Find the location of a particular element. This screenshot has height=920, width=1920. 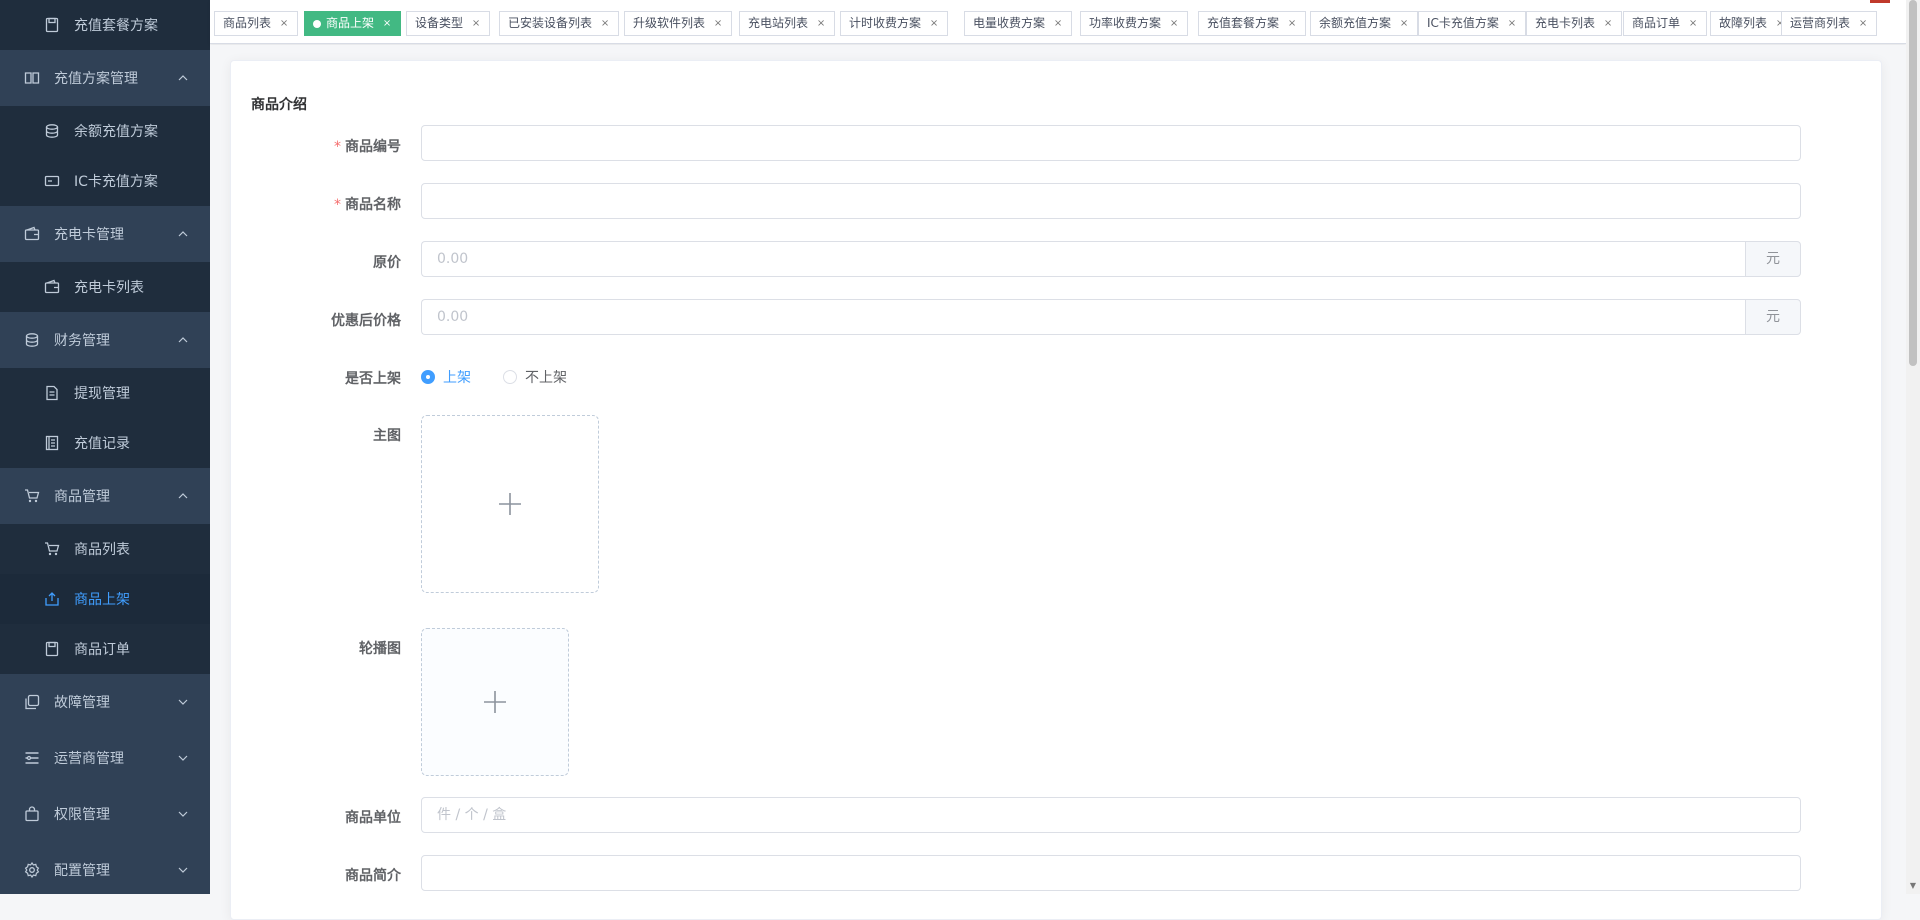

tag-1: 商品上架 × is located at coordinates (353, 23).